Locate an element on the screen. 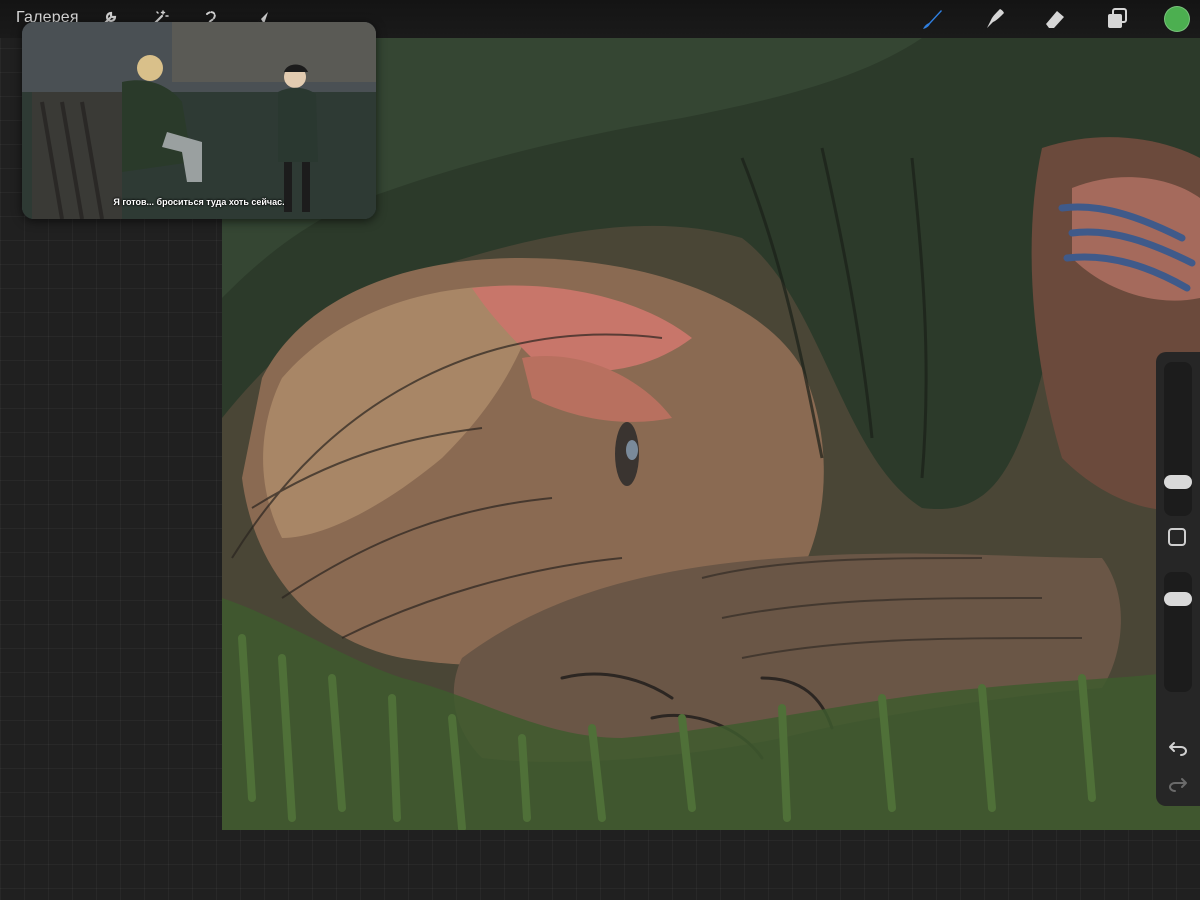 The height and width of the screenshot is (900, 1200). brush-size-slider-thumb is located at coordinates (1178, 482).